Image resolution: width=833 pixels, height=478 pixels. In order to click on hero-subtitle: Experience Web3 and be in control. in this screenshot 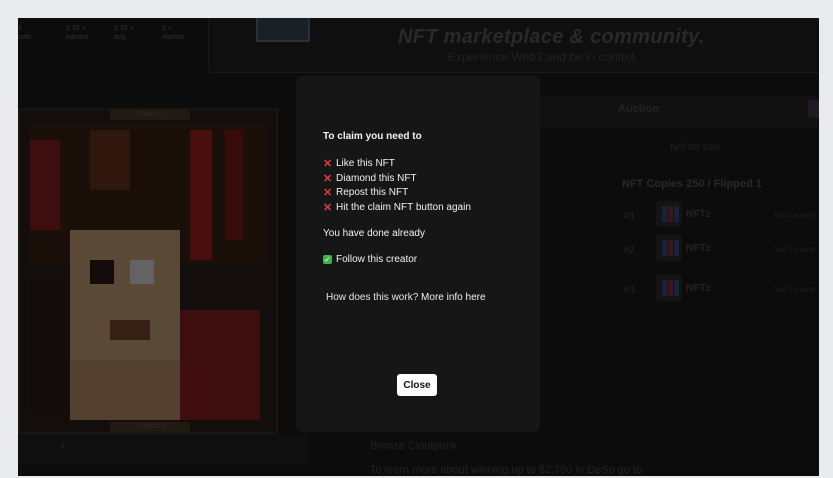, I will do `click(543, 57)`.